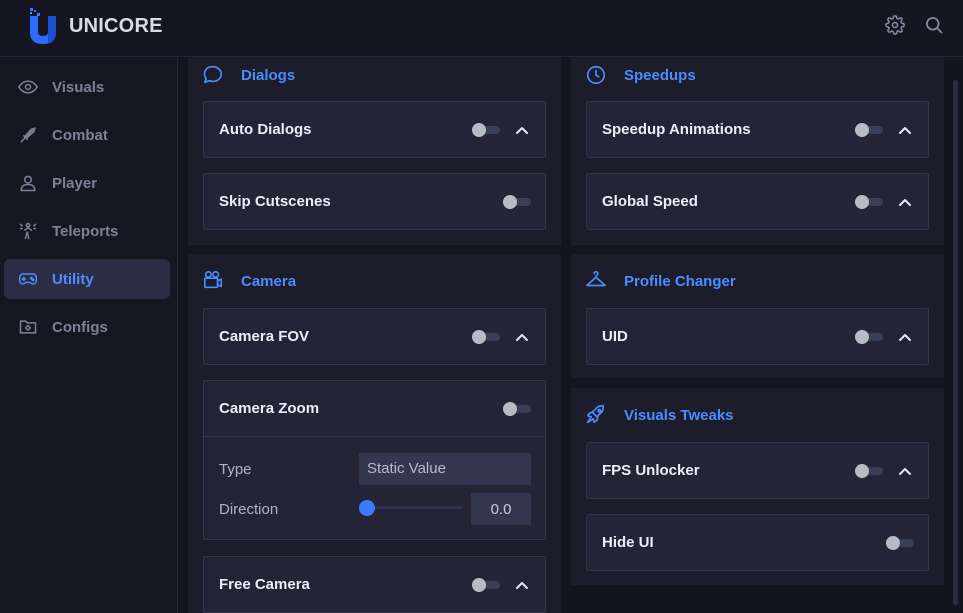 This screenshot has width=963, height=613. Describe the element at coordinates (73, 279) in the screenshot. I see `sidebar-item-label: Utility` at that location.